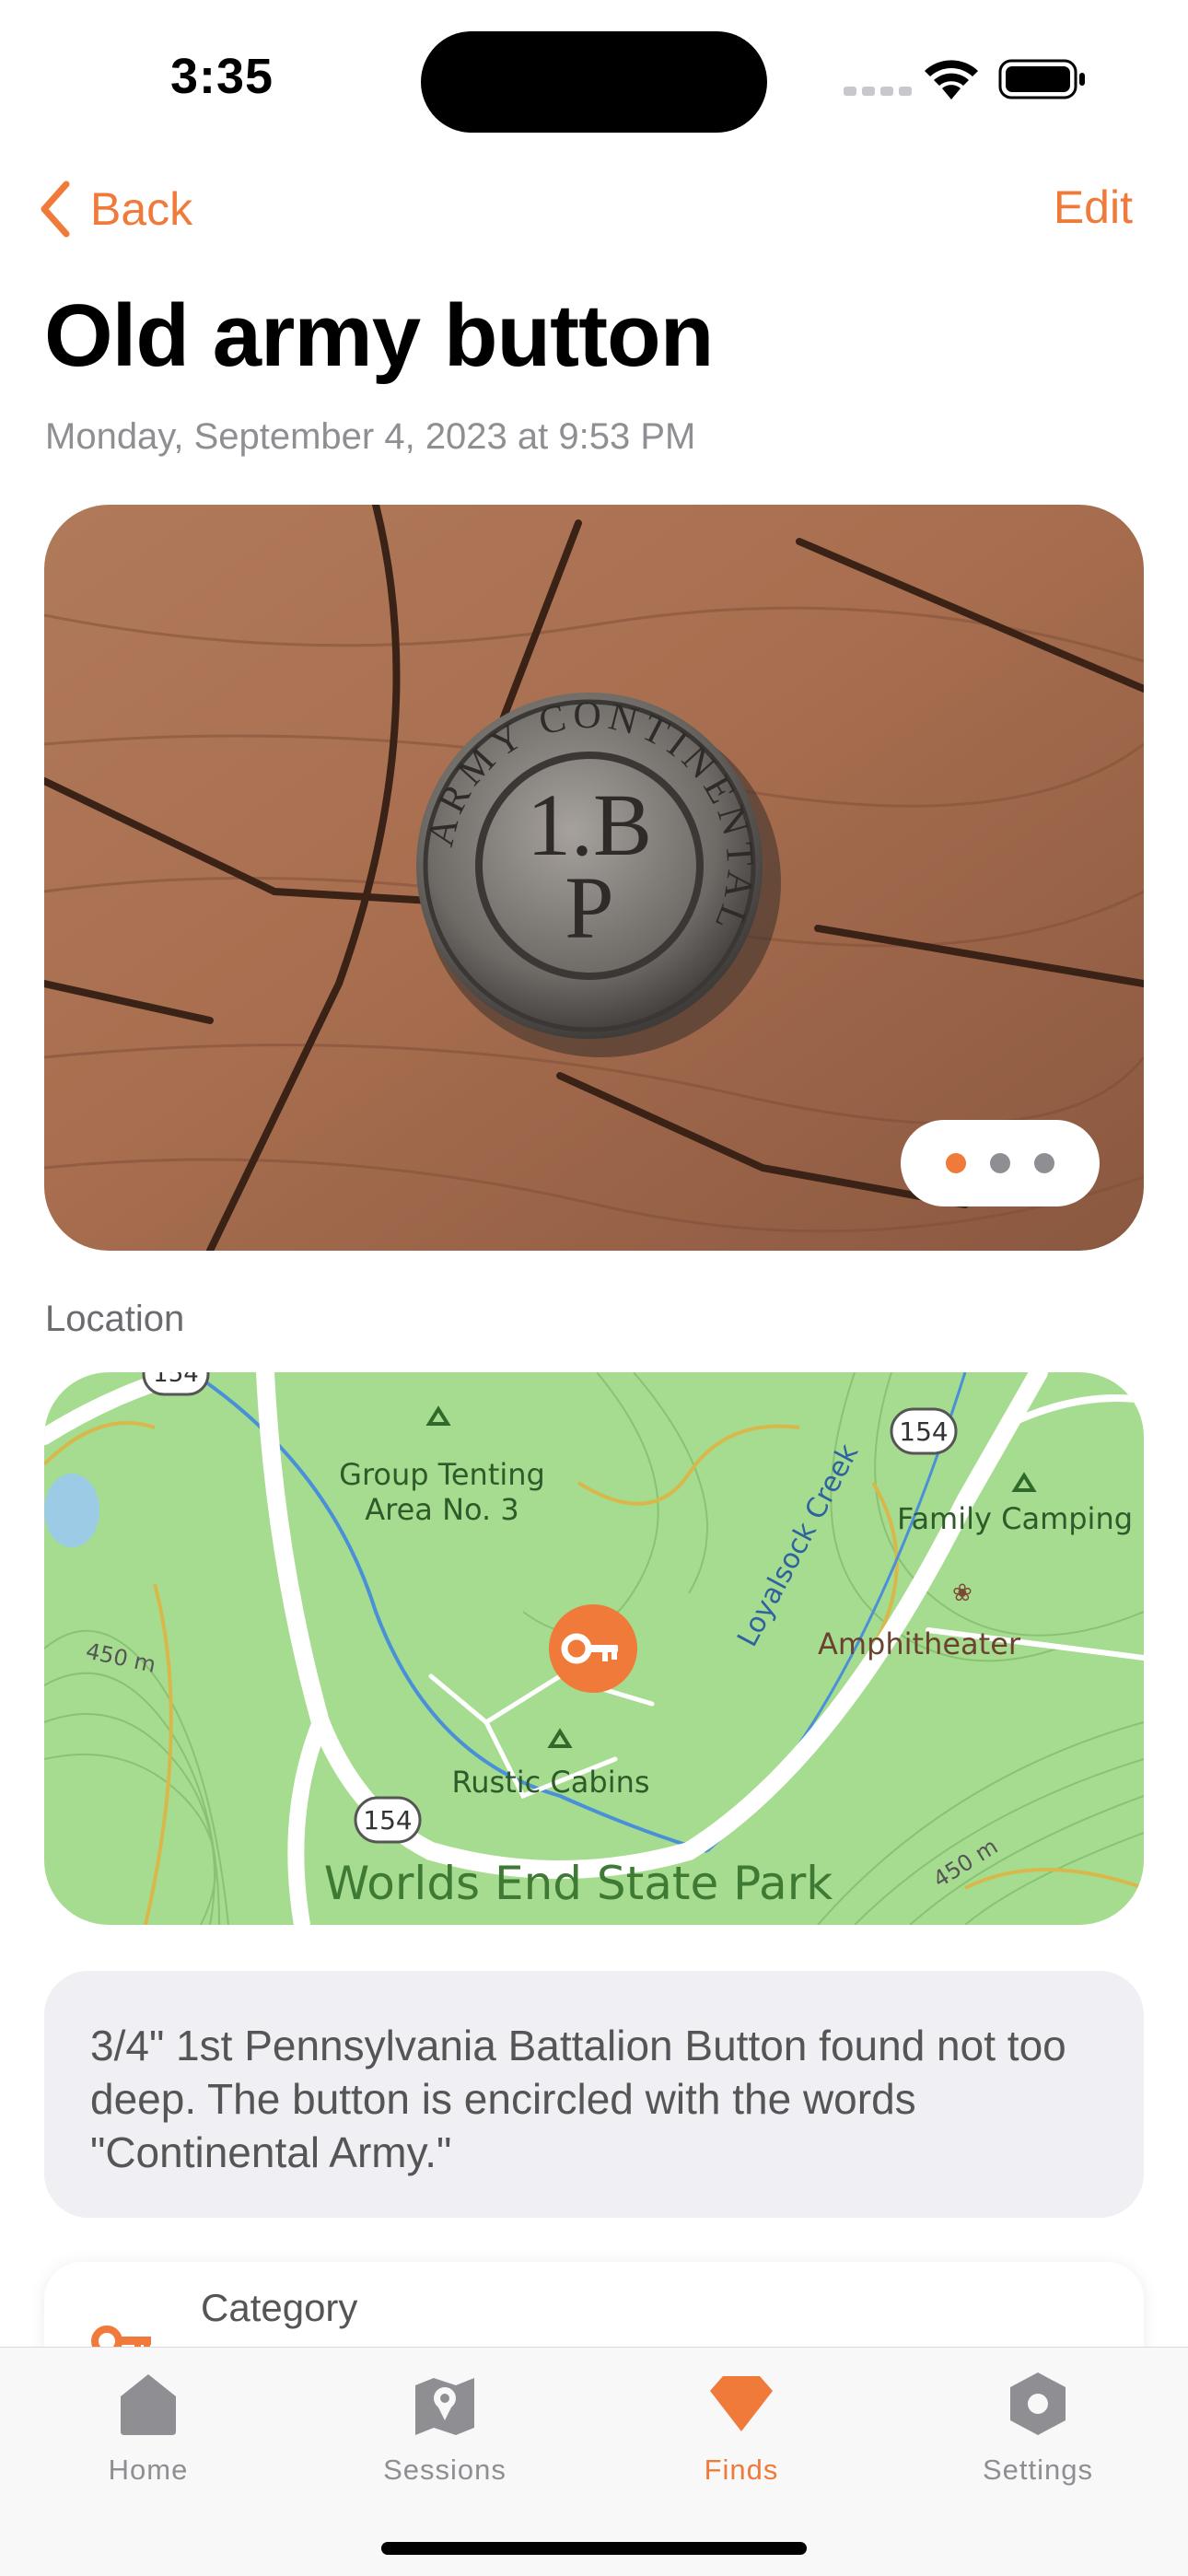 The width and height of the screenshot is (1188, 2576). I want to click on photo-page-indicator, so click(1001, 1163).